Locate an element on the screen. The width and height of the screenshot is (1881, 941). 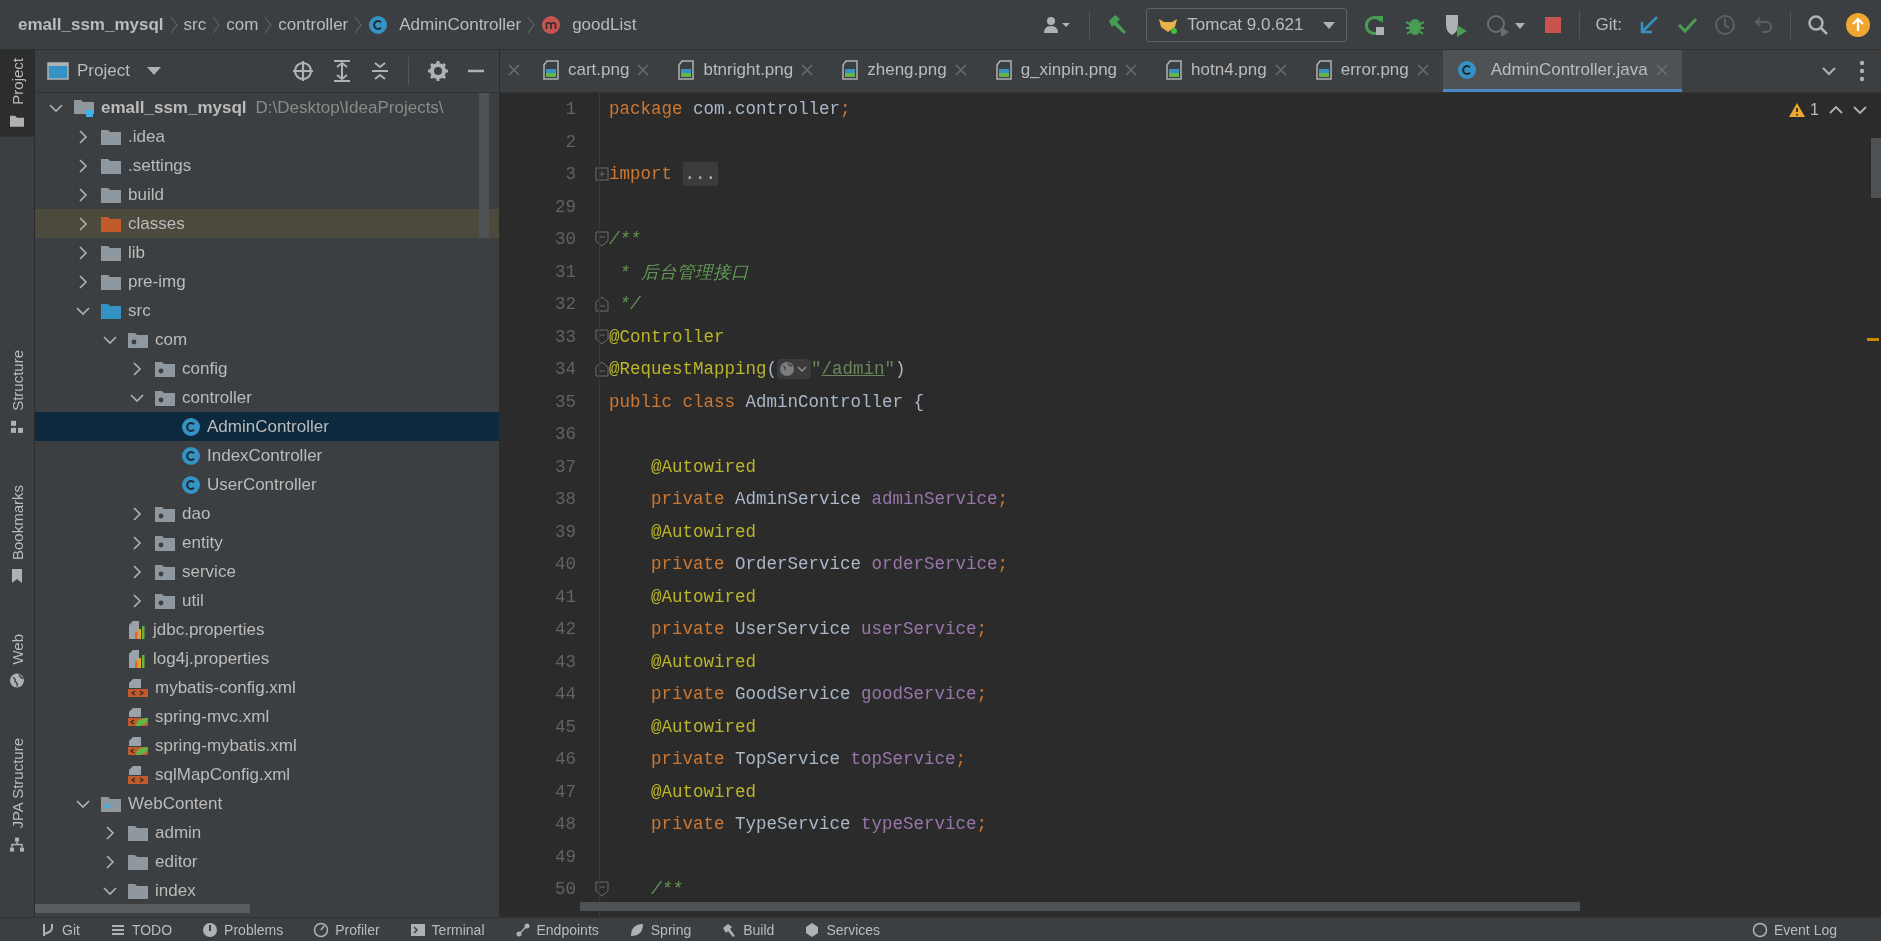
crosshair-icon is located at coordinates (303, 71).